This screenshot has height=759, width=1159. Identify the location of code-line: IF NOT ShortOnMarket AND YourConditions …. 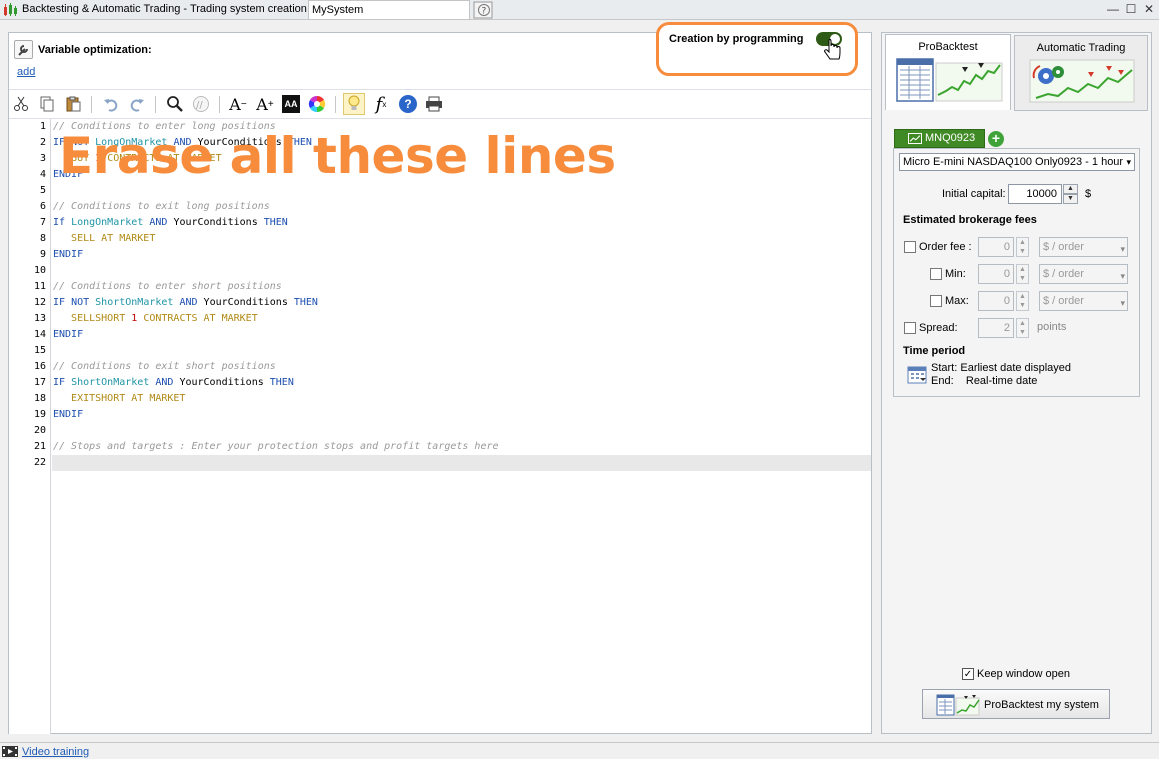
(461, 303).